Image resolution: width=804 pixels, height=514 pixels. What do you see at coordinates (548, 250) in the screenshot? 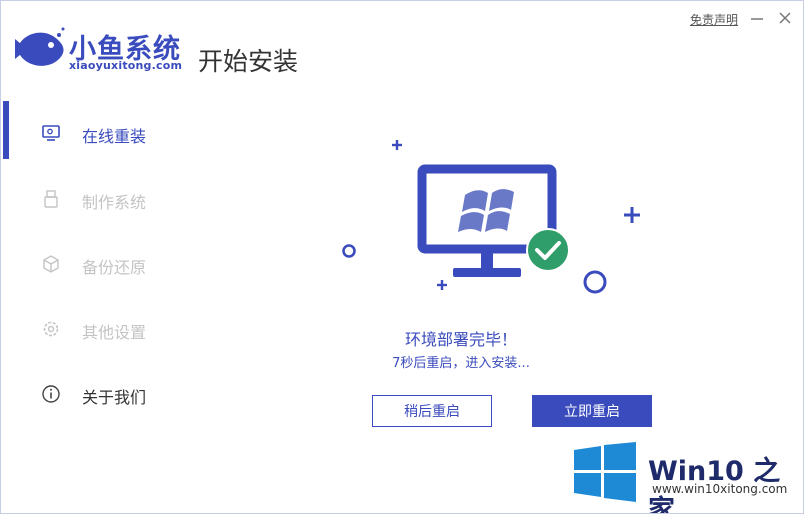
I see `check-circle-icon` at bounding box center [548, 250].